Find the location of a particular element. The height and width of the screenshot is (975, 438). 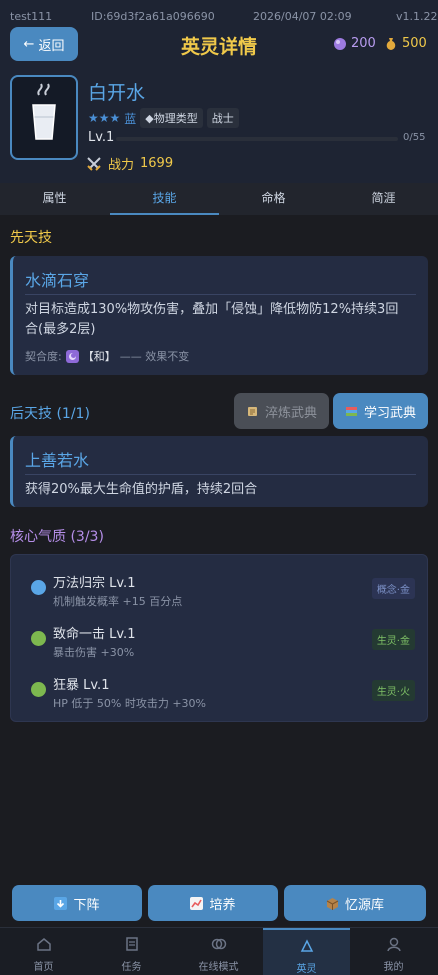

money-bag-icon is located at coordinates (391, 43).